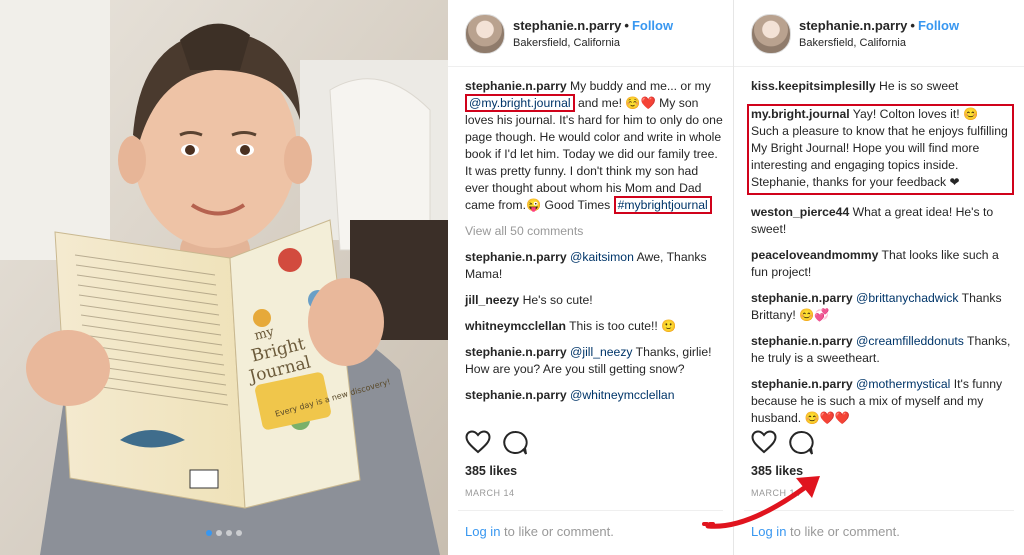 The image size is (1024, 555). What do you see at coordinates (224, 532) in the screenshot?
I see `carousel-dots` at bounding box center [224, 532].